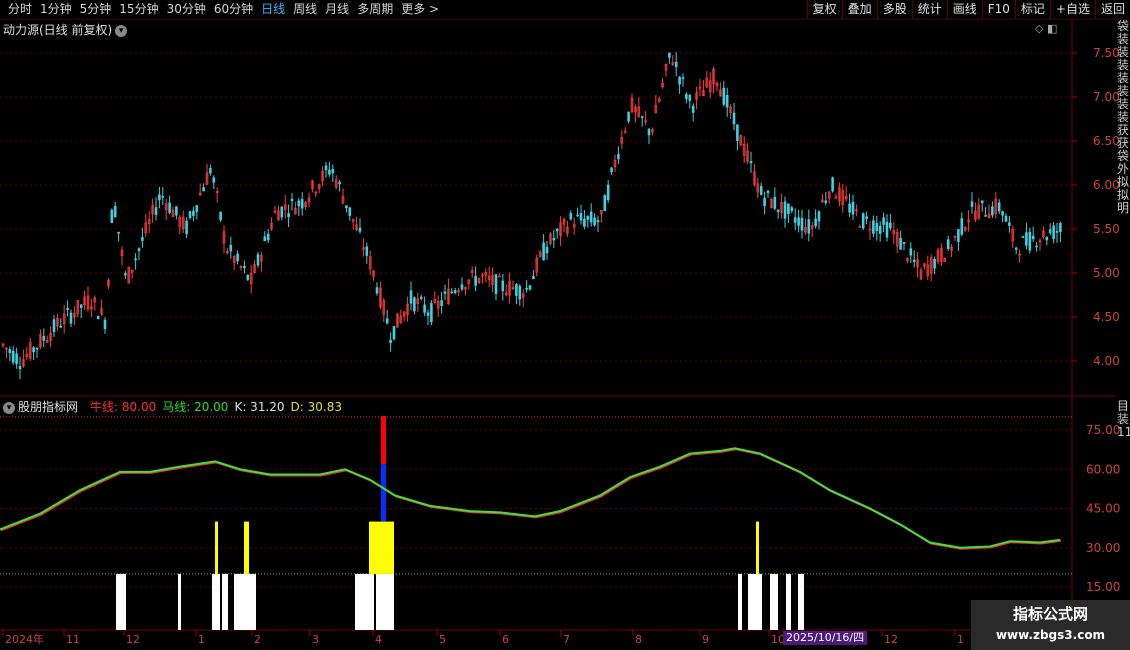 The width and height of the screenshot is (1130, 650). I want to click on indicator-name: 股朋指标网, so click(48, 407).